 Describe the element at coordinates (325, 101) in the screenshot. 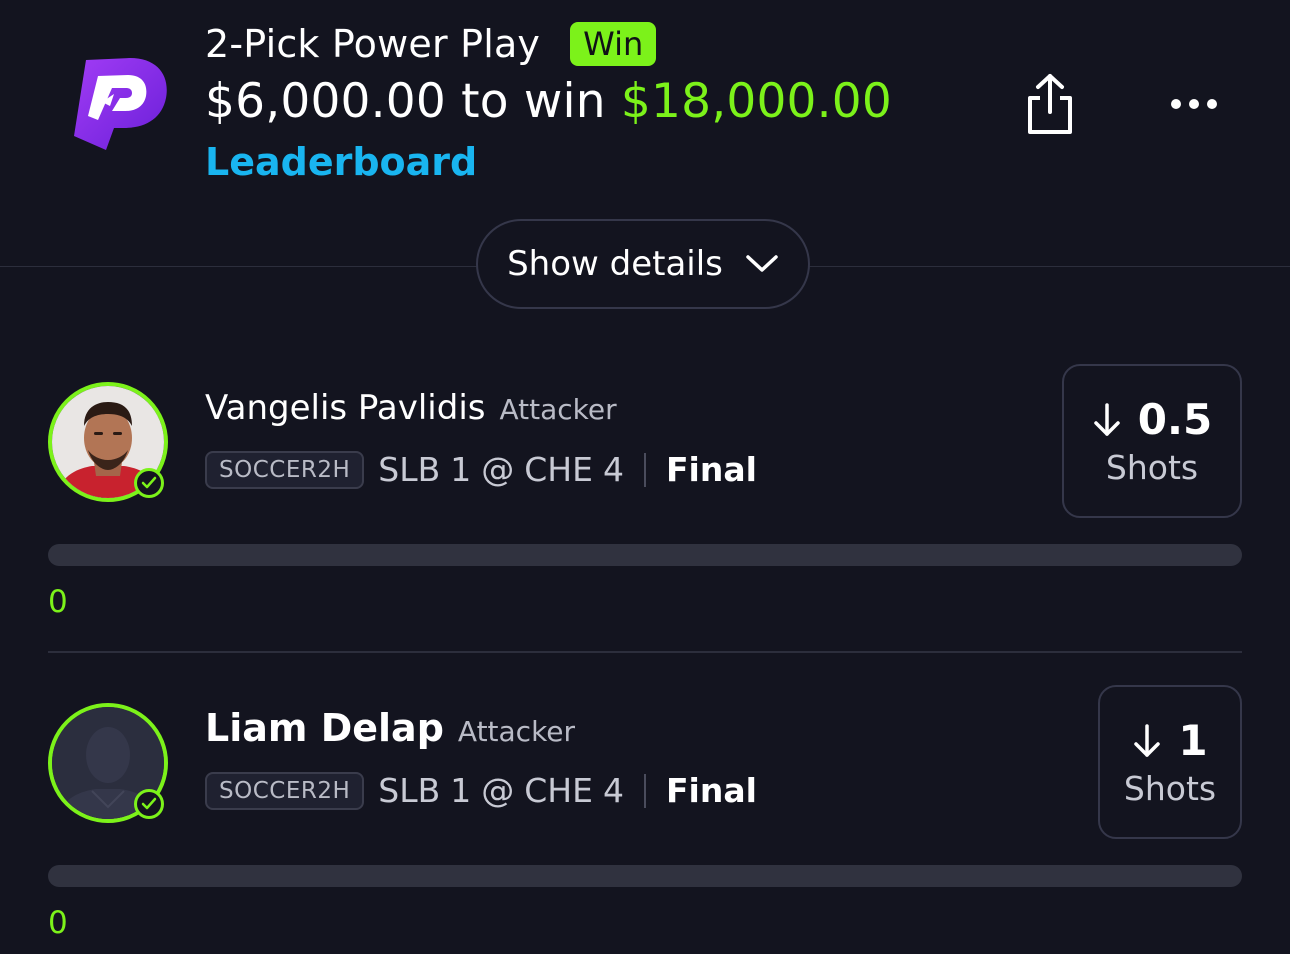

I see `wager-amount: $6,000.00` at that location.